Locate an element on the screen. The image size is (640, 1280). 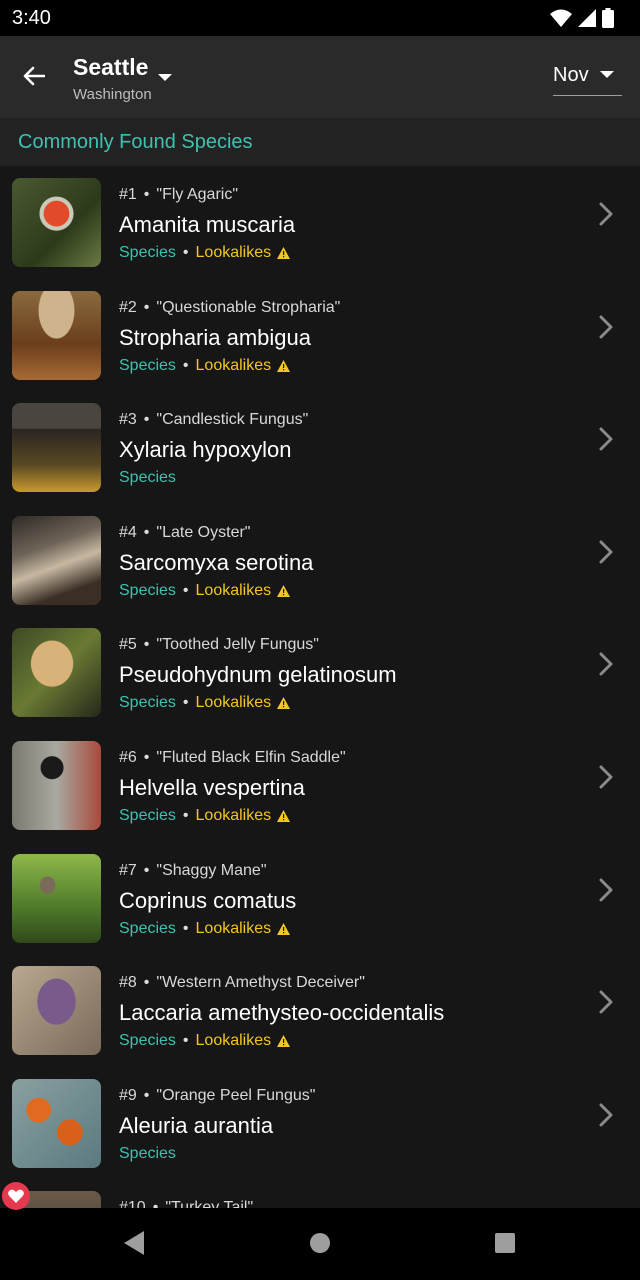
species-scientific-name: Stropharia ambigua is located at coordinates (215, 337).